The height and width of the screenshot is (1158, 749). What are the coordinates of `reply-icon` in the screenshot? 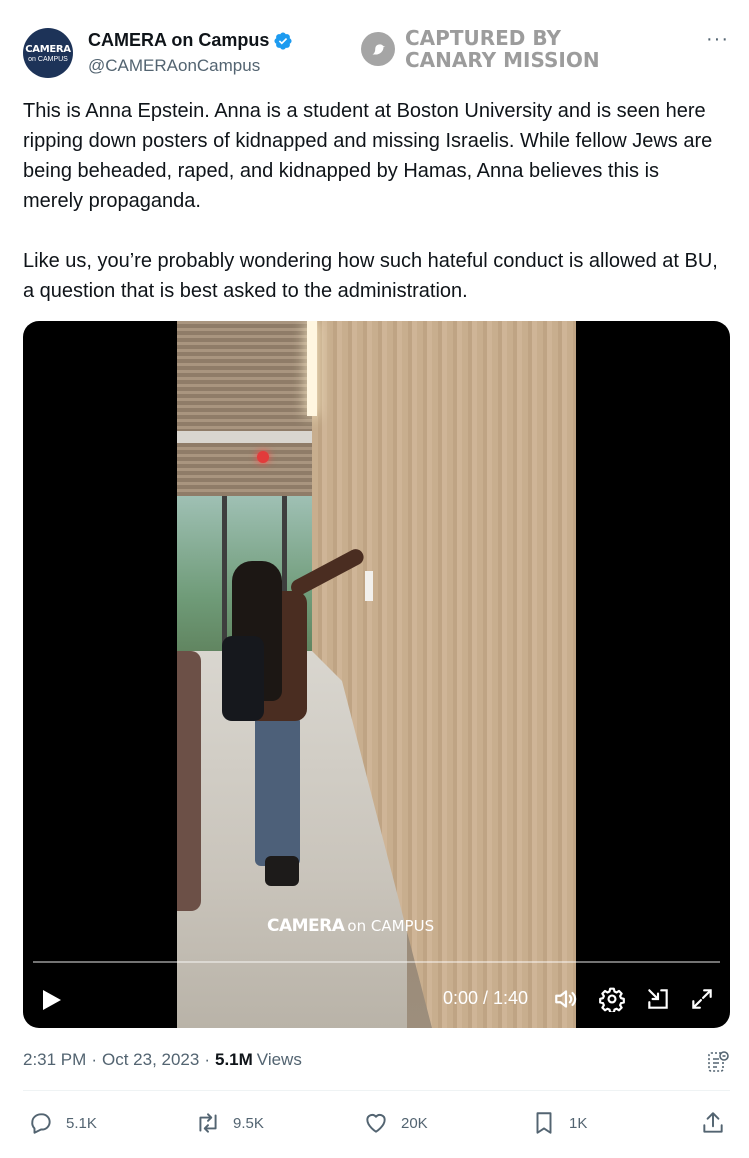 It's located at (41, 1123).